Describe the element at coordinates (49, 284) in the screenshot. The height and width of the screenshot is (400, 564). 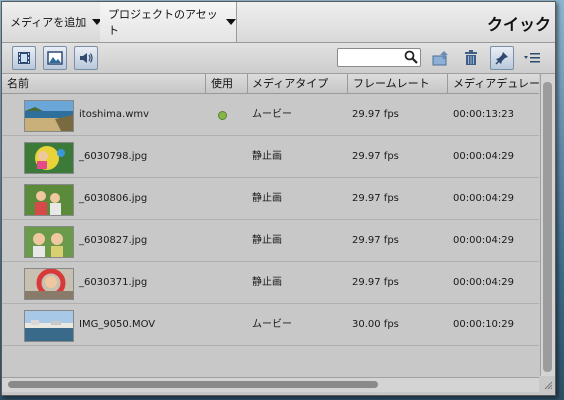
I see `thumbnail-kid-ring` at that location.